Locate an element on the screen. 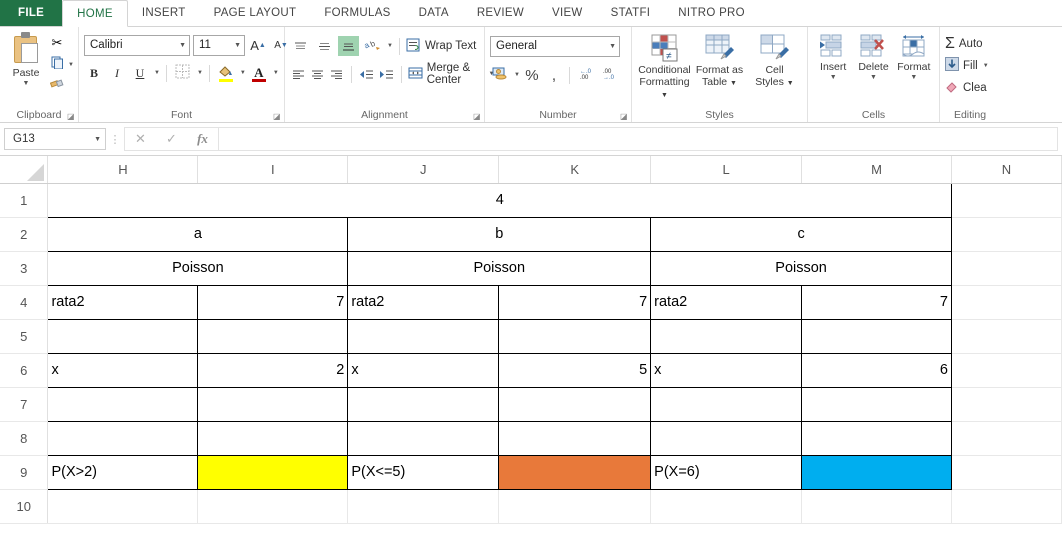 Image resolution: width=1062 pixels, height=537 pixels. row-header-7: 7 is located at coordinates (24, 404).